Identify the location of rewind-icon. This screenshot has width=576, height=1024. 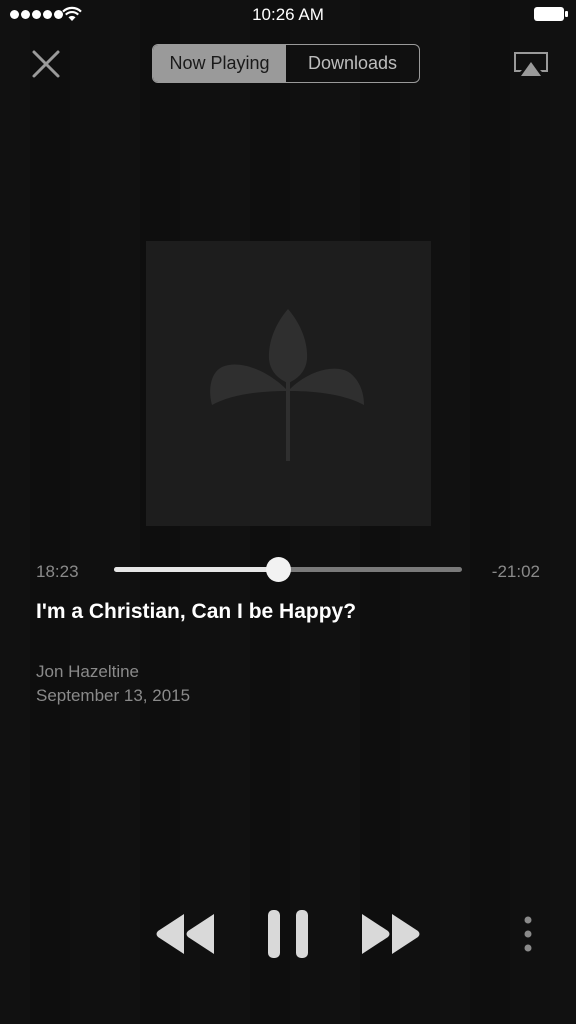
(186, 934).